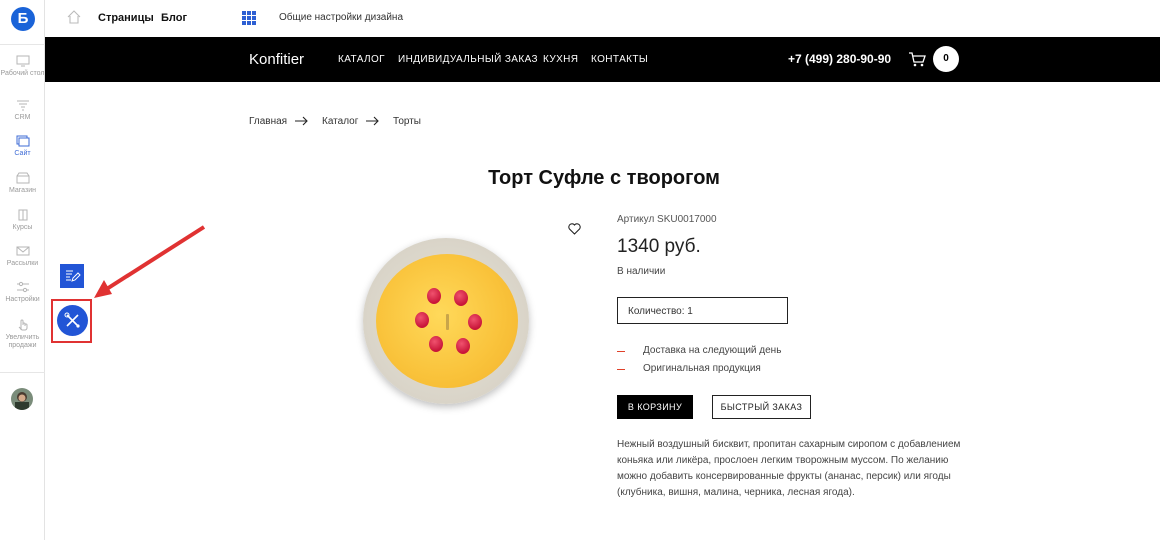 This screenshot has height=540, width=1160. What do you see at coordinates (174, 18) in the screenshot?
I see `blog-link: Блог` at bounding box center [174, 18].